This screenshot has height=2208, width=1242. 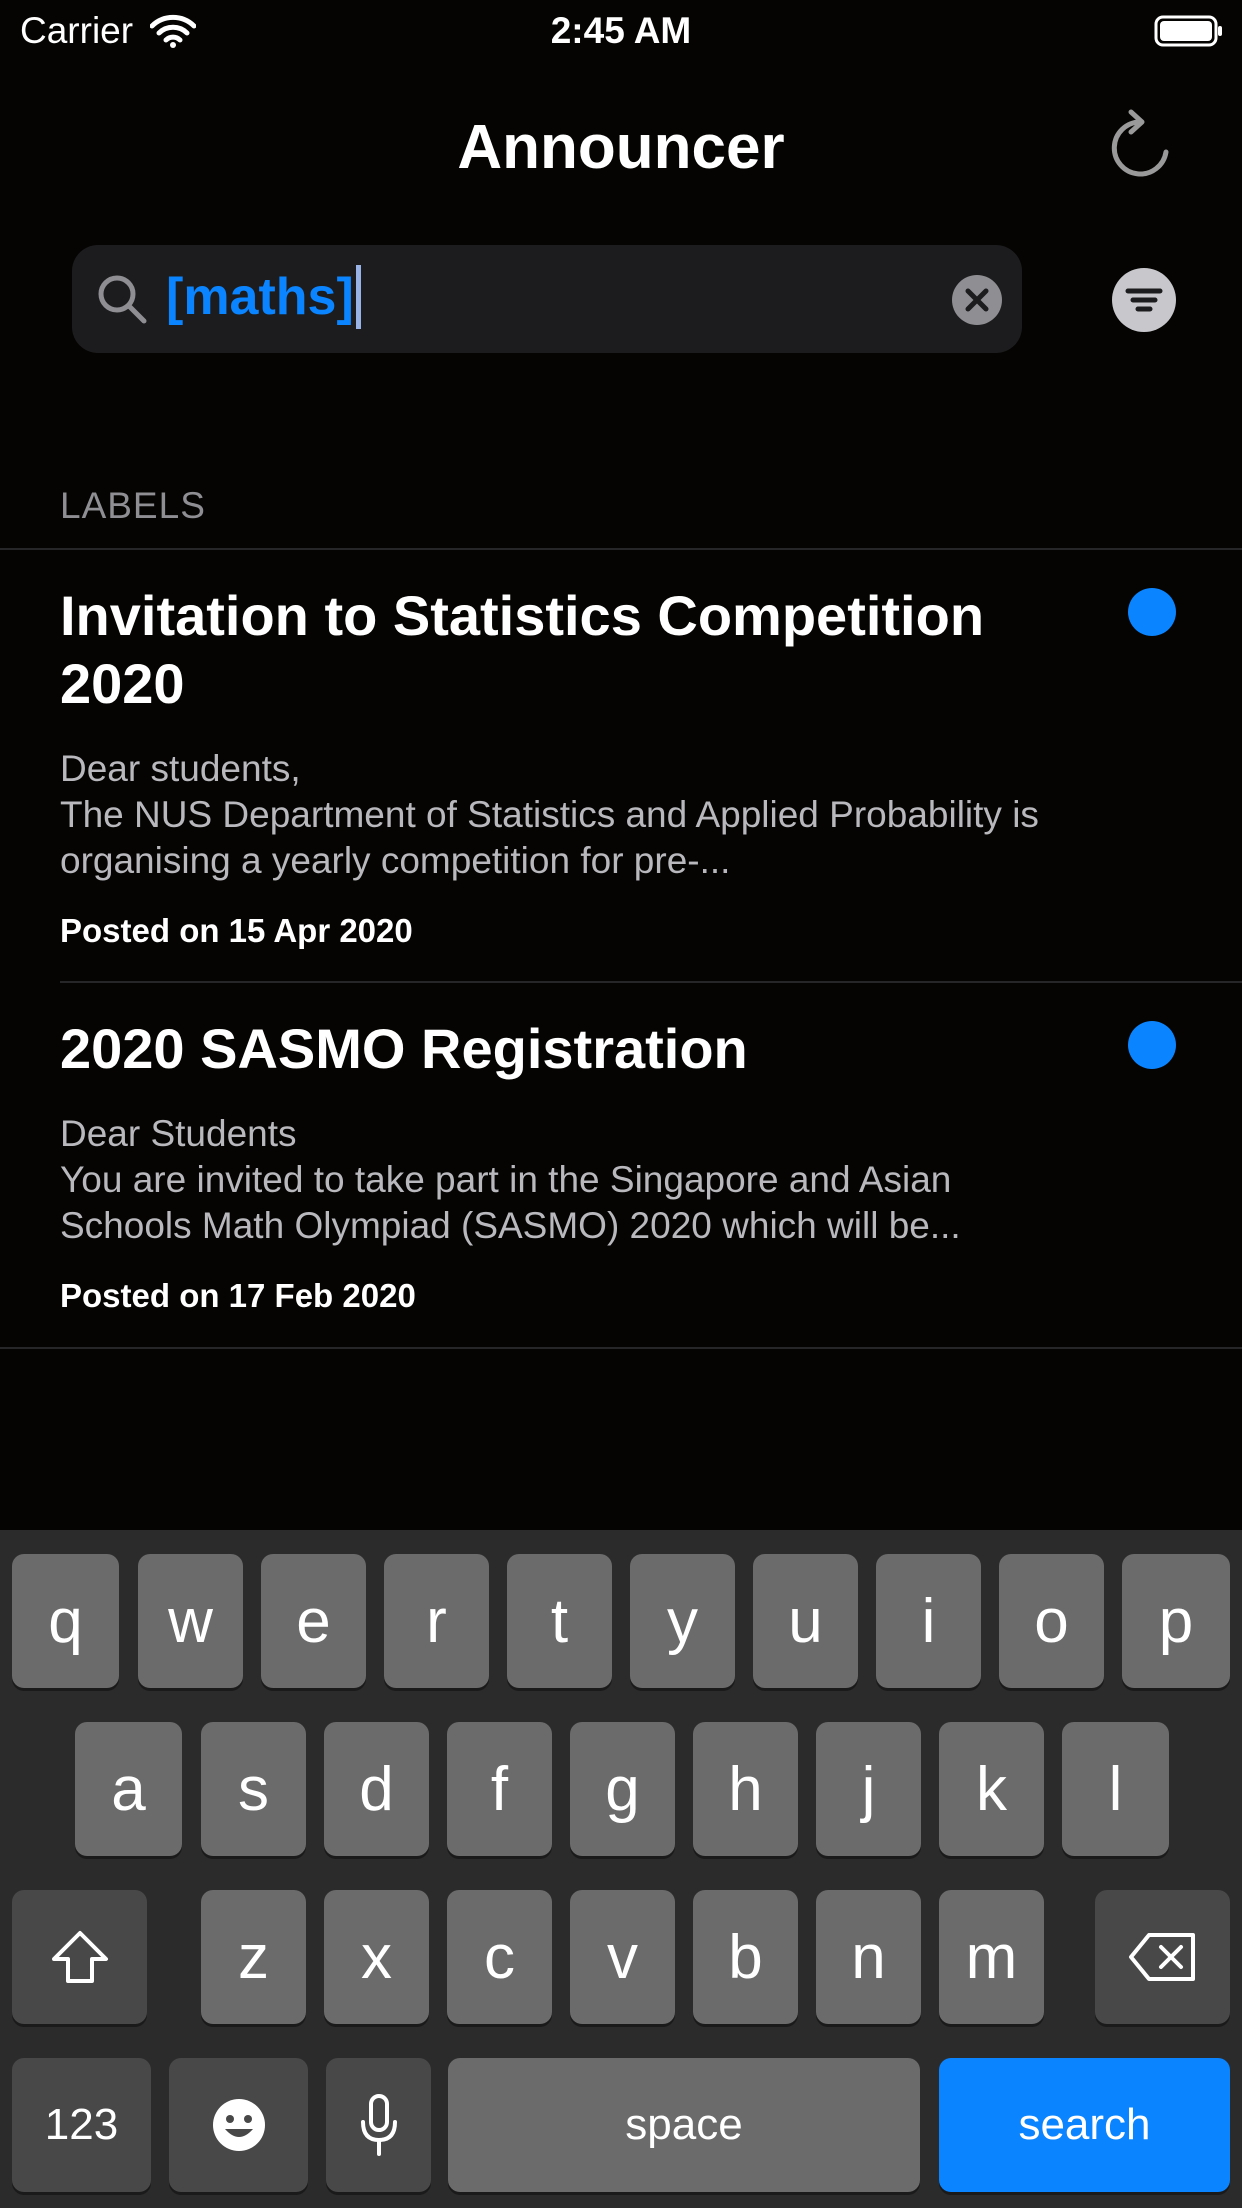 What do you see at coordinates (745, 1789) in the screenshot?
I see `key-h: h` at bounding box center [745, 1789].